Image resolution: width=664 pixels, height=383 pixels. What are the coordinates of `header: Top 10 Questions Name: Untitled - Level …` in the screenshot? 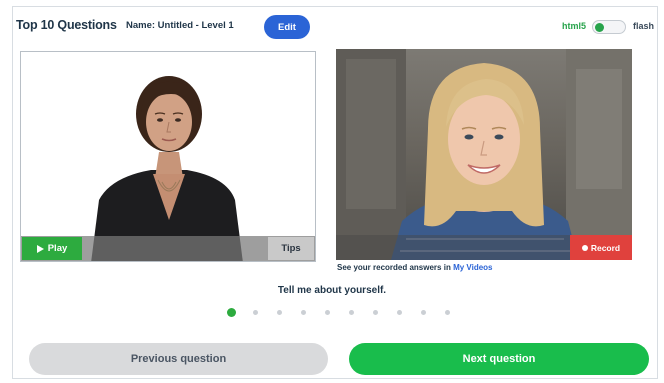 It's located at (335, 28).